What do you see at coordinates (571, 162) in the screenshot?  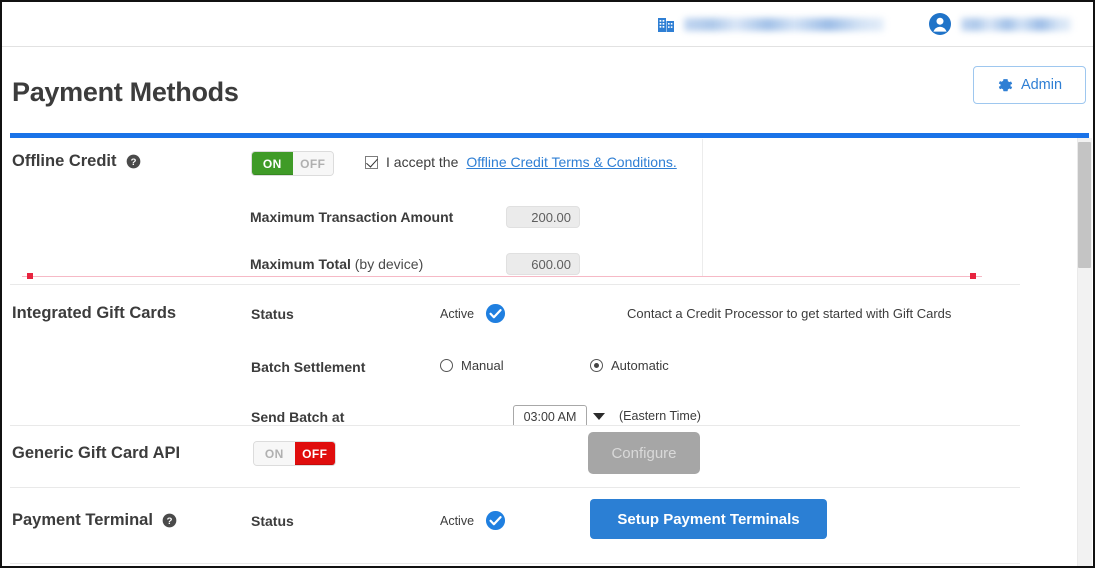 I see `terms-and-conditions-link: Offline Credit Terms & Conditions.` at bounding box center [571, 162].